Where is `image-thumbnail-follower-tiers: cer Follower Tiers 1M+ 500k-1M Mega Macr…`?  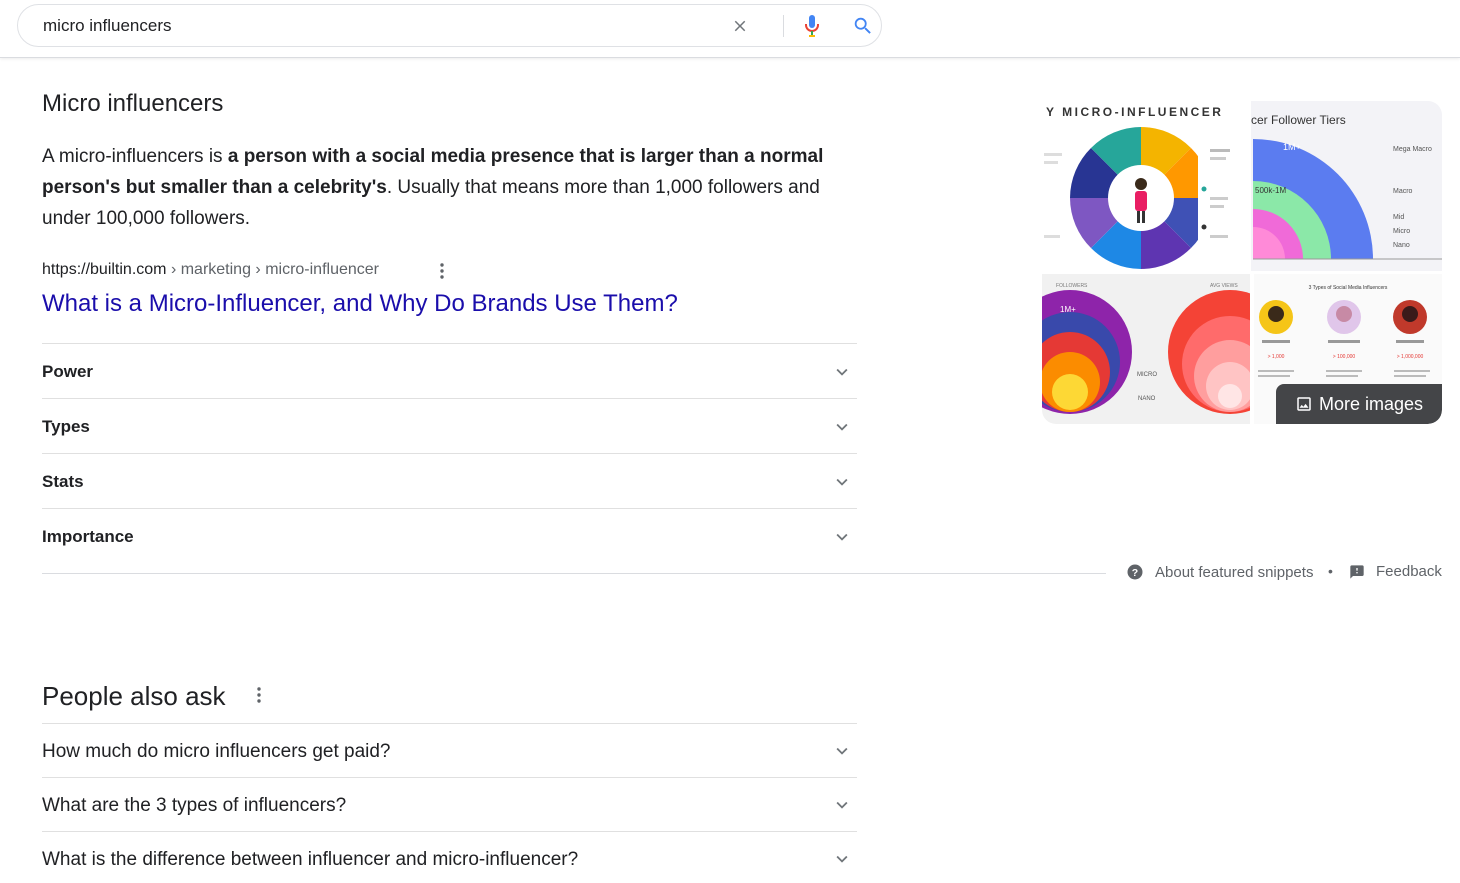 image-thumbnail-follower-tiers: cer Follower Tiers 1M+ 500k-1M Mega Macr… is located at coordinates (1346, 186).